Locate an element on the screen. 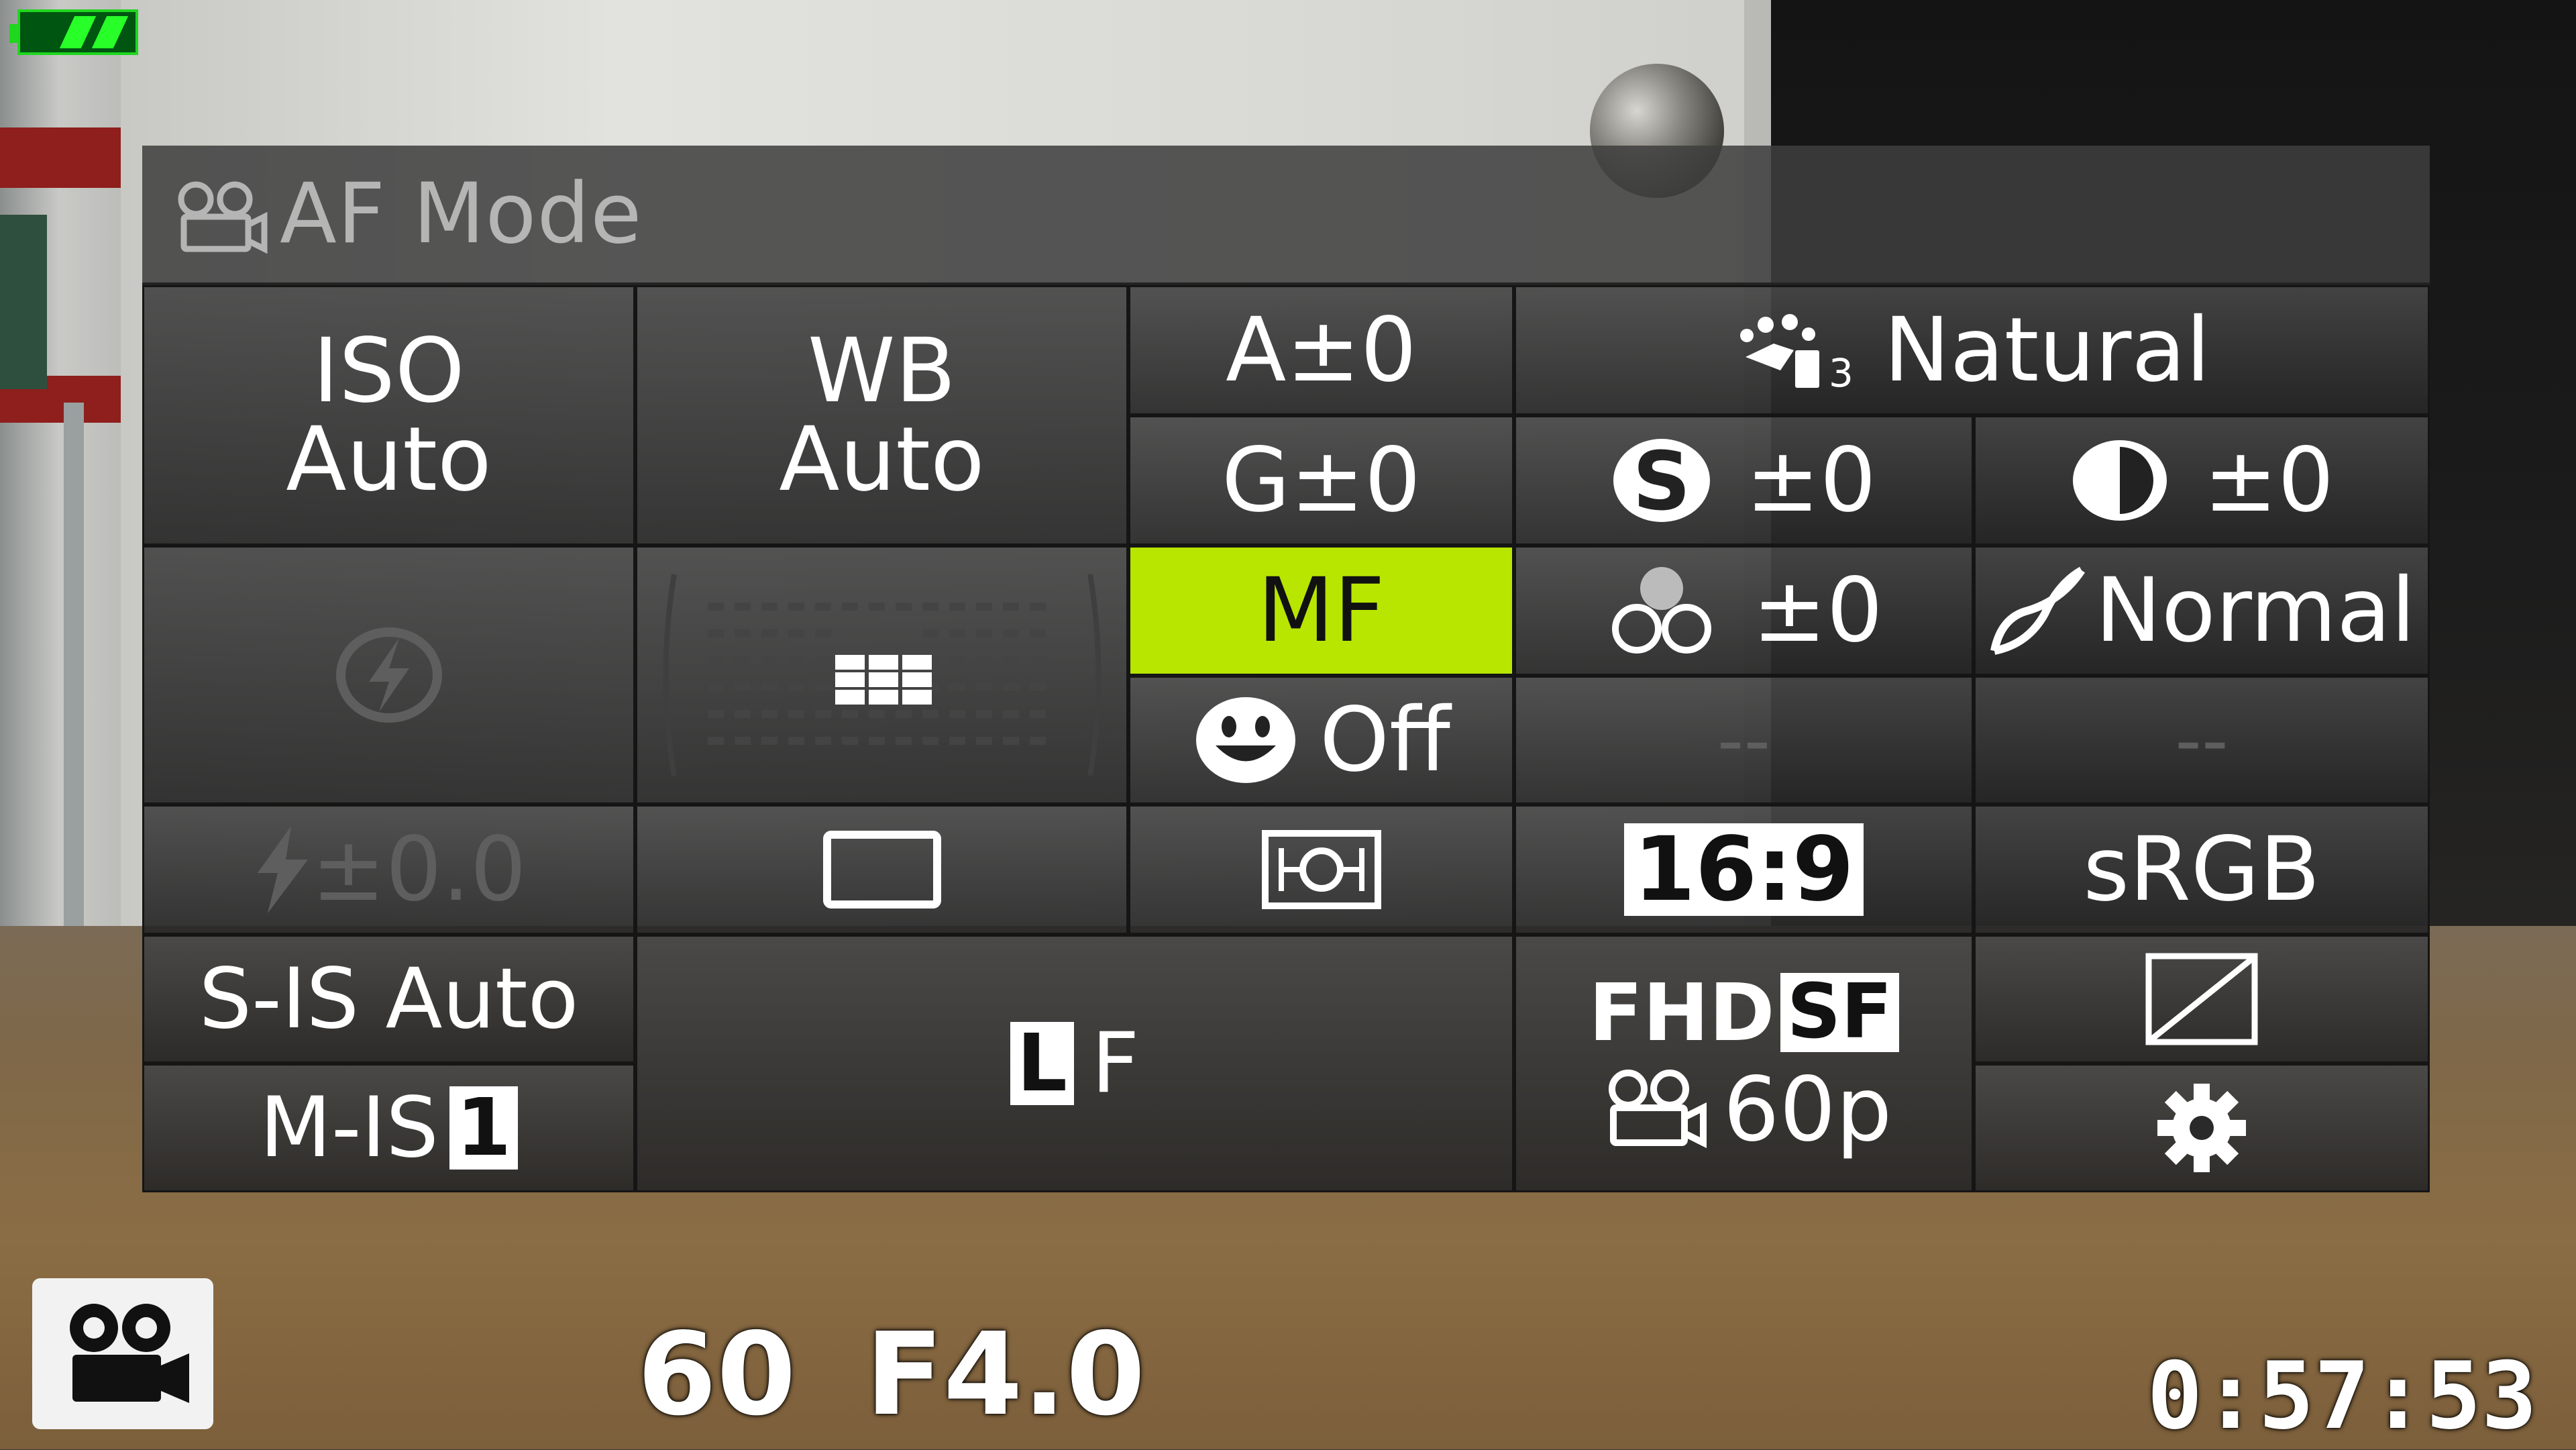  wall-panel is located at coordinates (23, 302).